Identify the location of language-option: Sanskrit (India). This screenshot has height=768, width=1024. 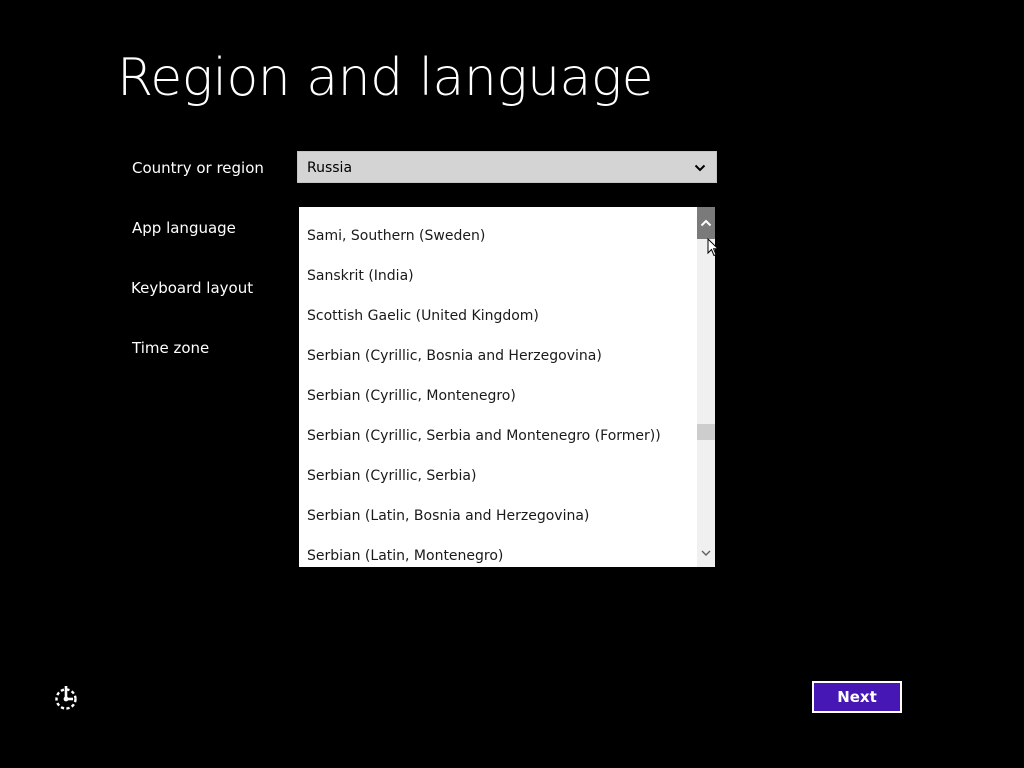
(498, 276).